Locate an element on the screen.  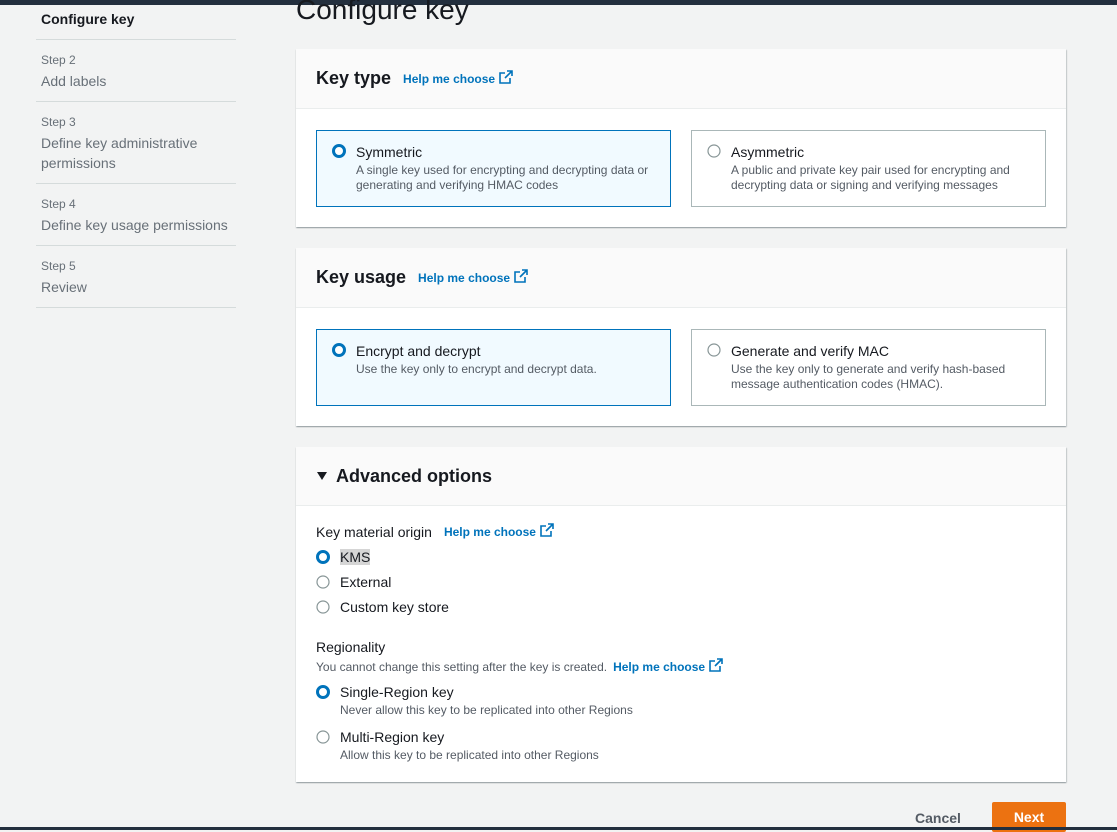
step-number: Step 2 is located at coordinates (58, 60).